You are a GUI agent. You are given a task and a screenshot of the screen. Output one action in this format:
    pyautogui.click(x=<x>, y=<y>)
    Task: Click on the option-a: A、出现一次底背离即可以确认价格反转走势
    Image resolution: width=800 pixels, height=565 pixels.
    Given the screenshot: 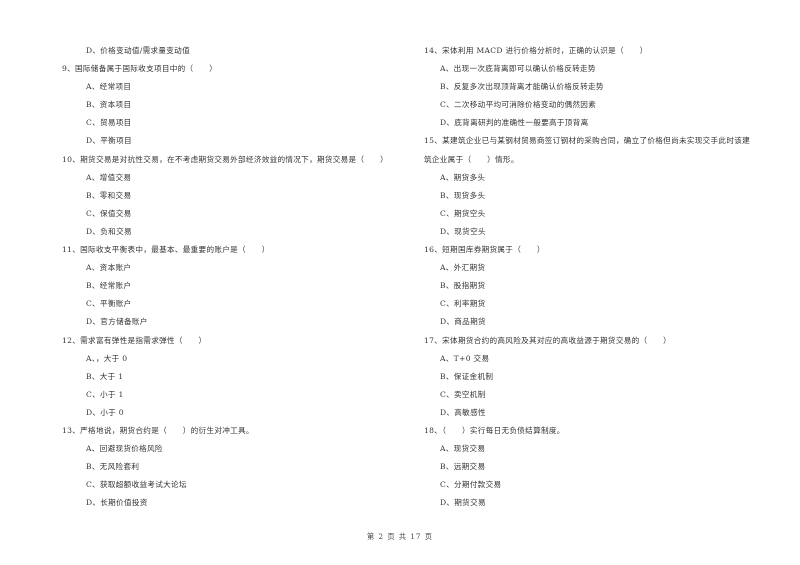 What is the action you would take?
    pyautogui.click(x=518, y=69)
    